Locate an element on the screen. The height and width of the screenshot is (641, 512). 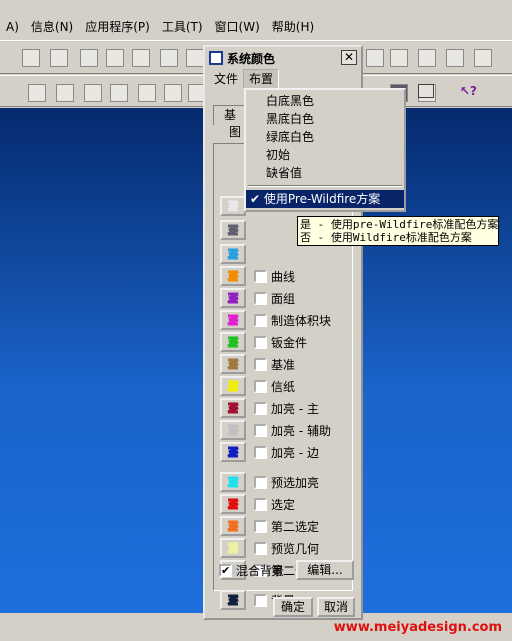
color-row-label: 信纸 is located at coordinates (283, 386).